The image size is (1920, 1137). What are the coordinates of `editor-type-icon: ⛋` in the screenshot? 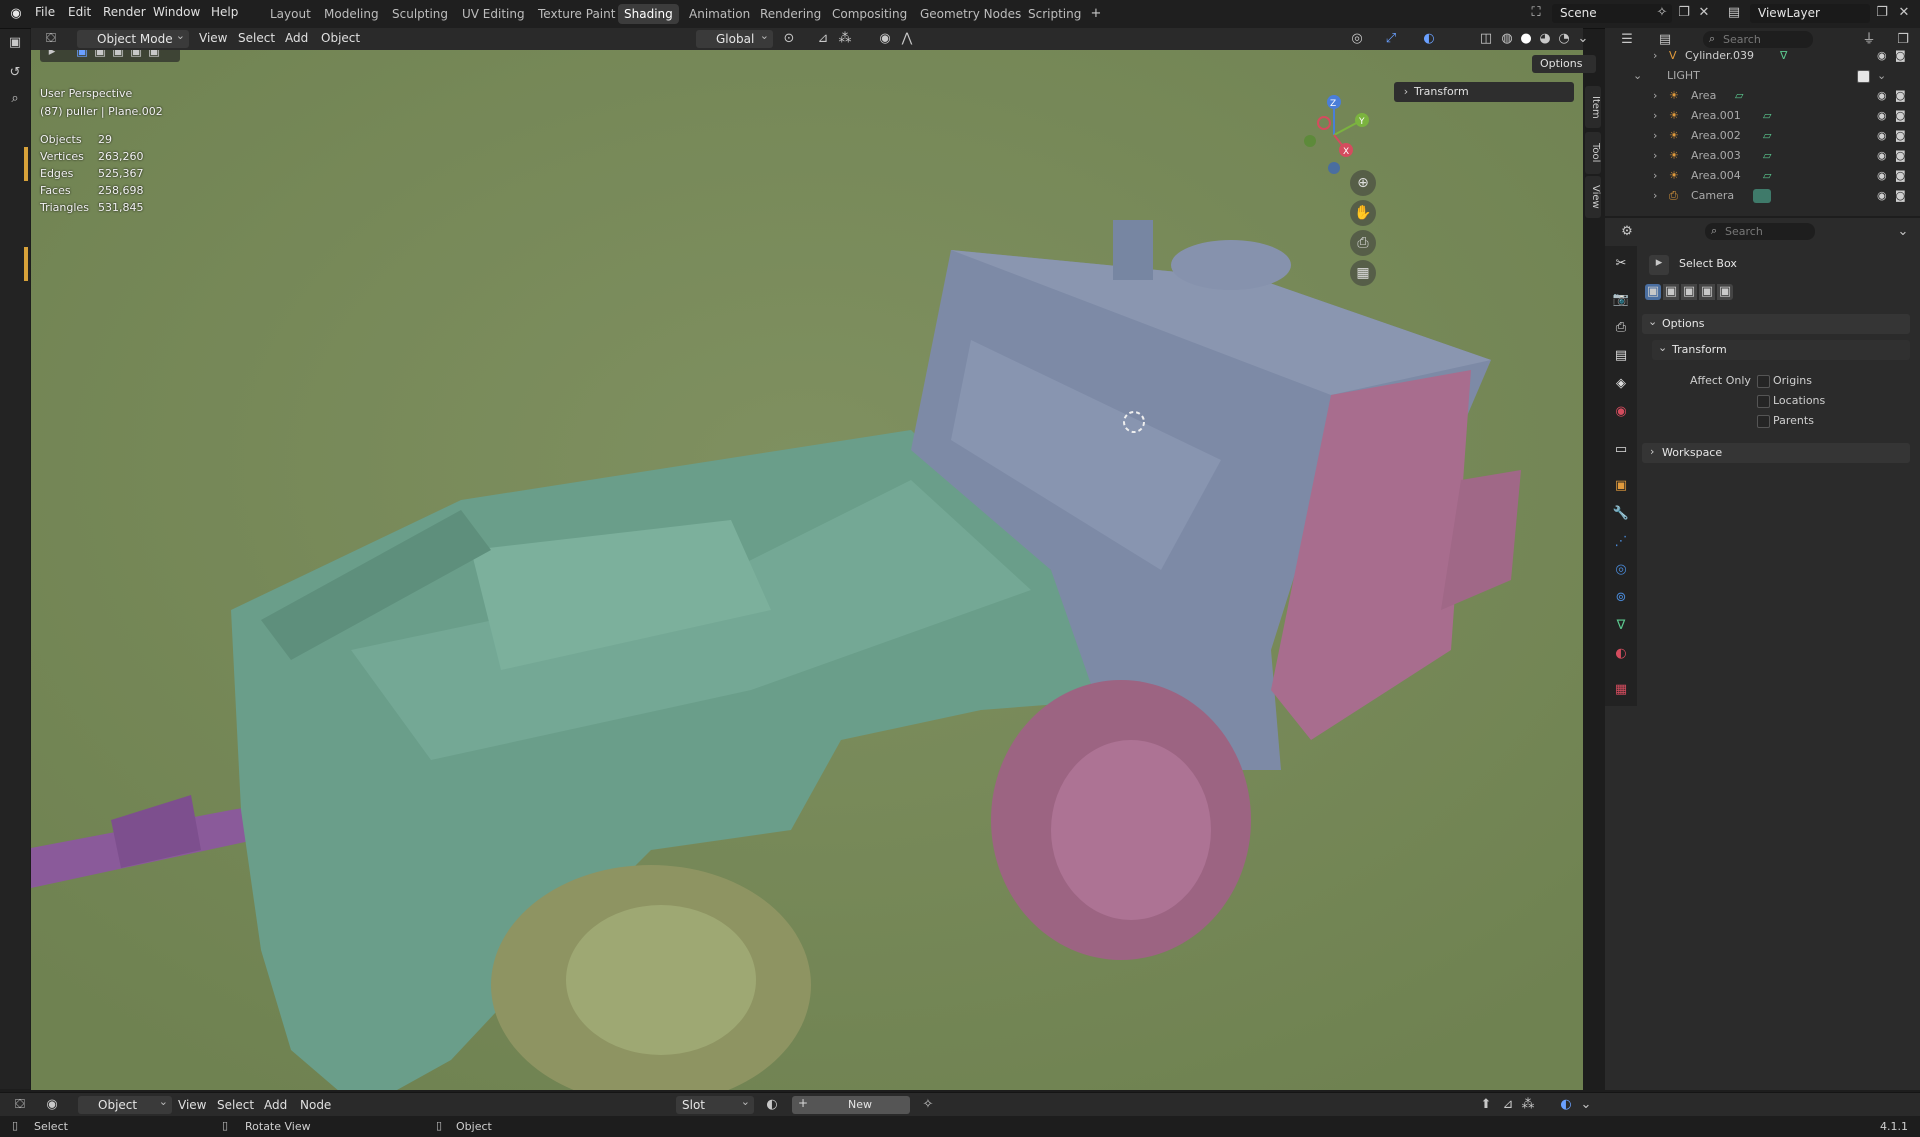 It's located at (51, 39).